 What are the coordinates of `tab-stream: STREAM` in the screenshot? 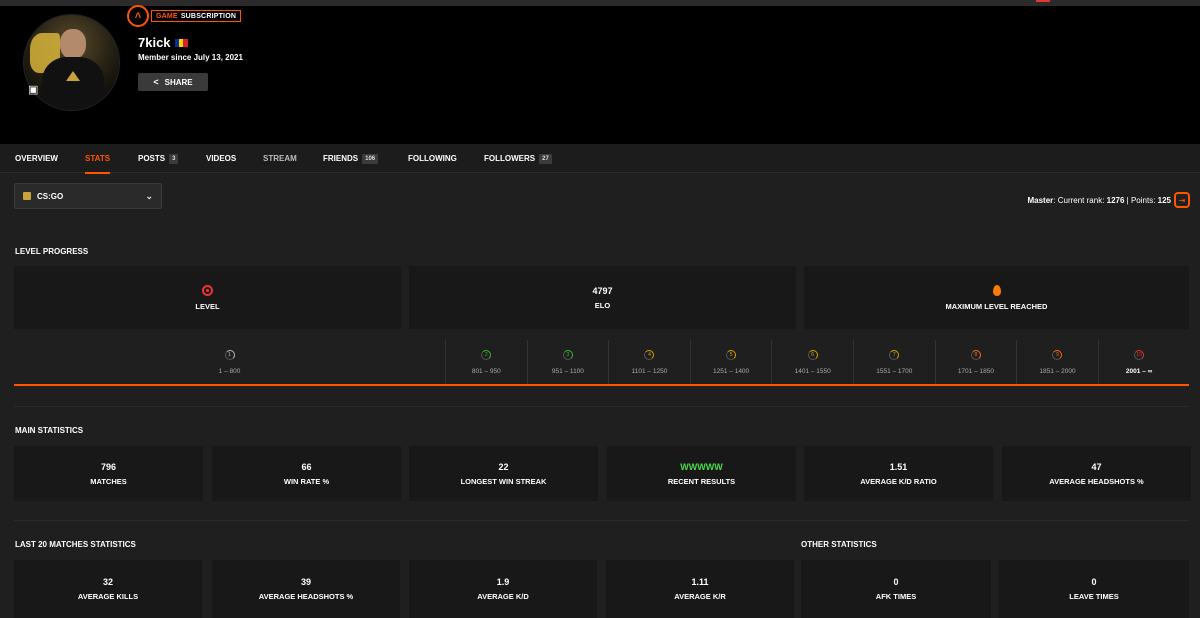 It's located at (280, 158).